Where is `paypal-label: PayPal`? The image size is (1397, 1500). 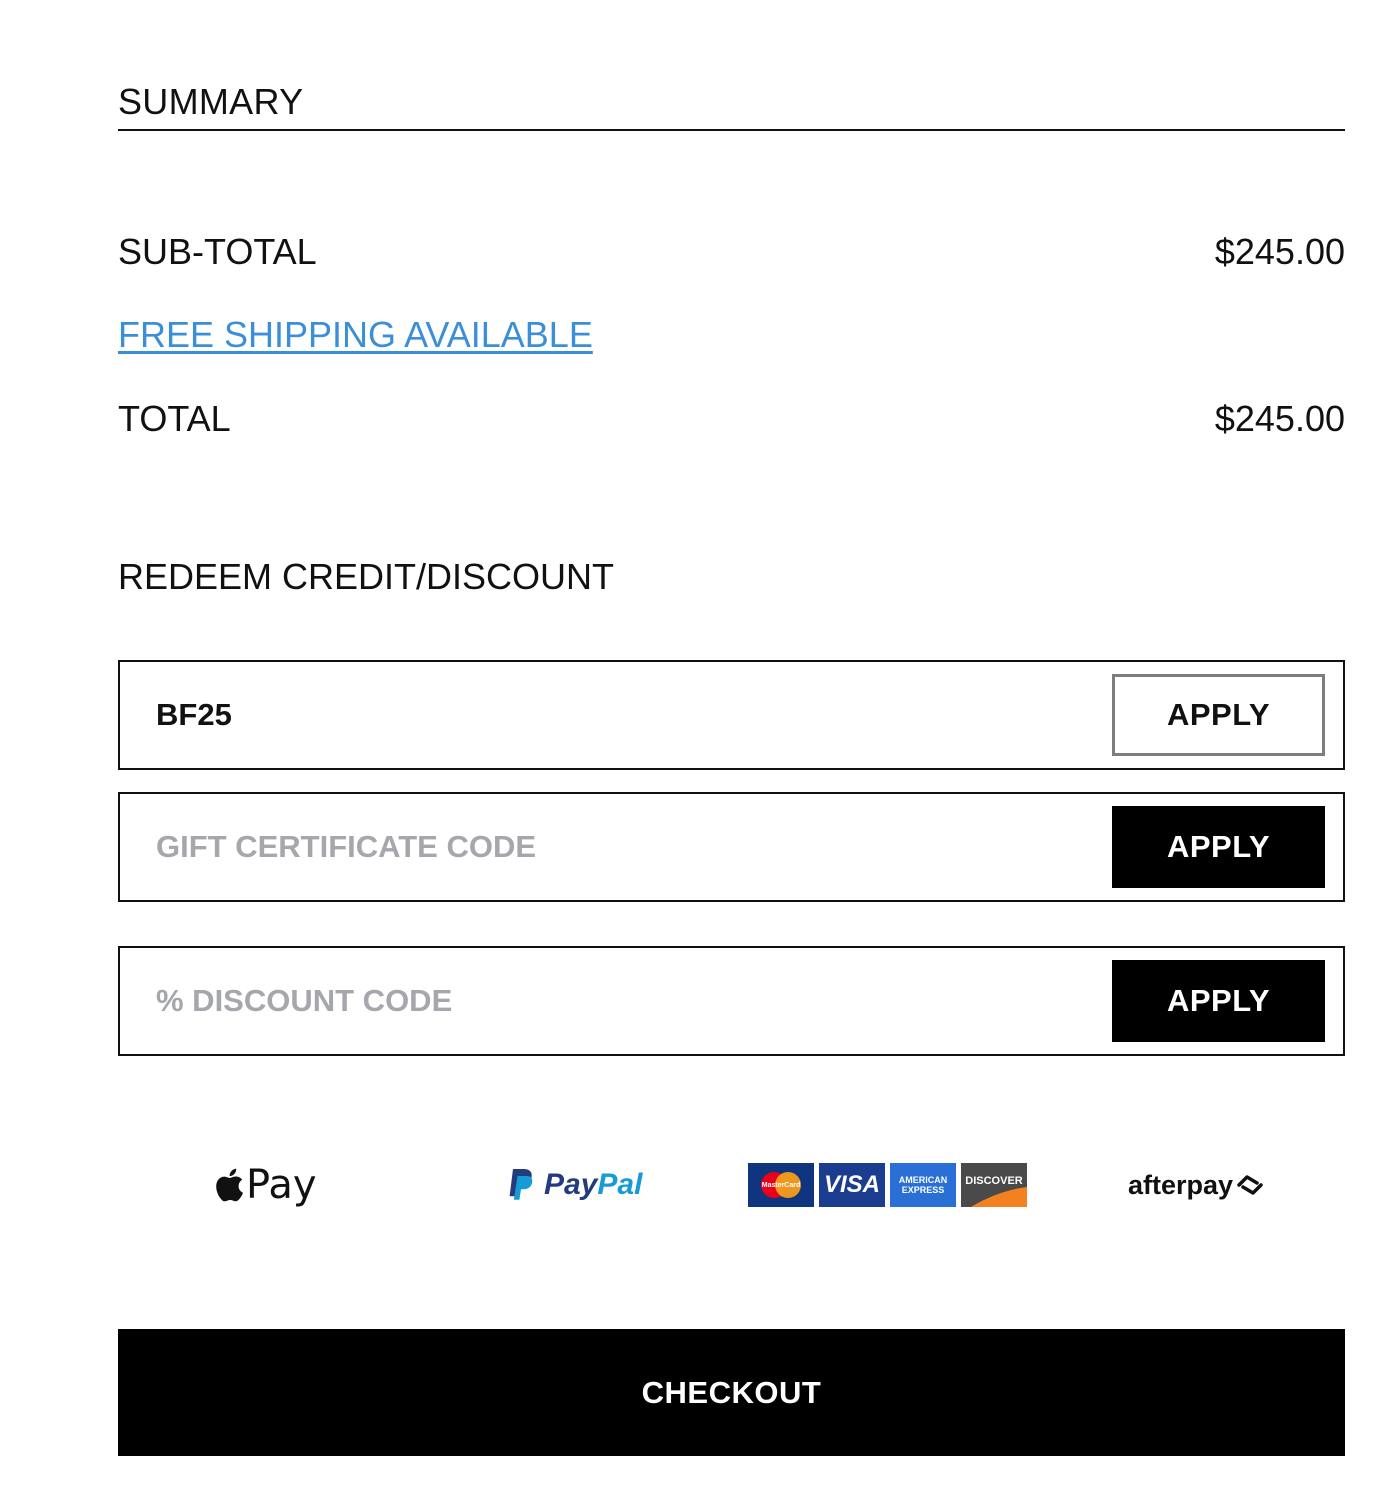
paypal-label: PayPal is located at coordinates (593, 1185).